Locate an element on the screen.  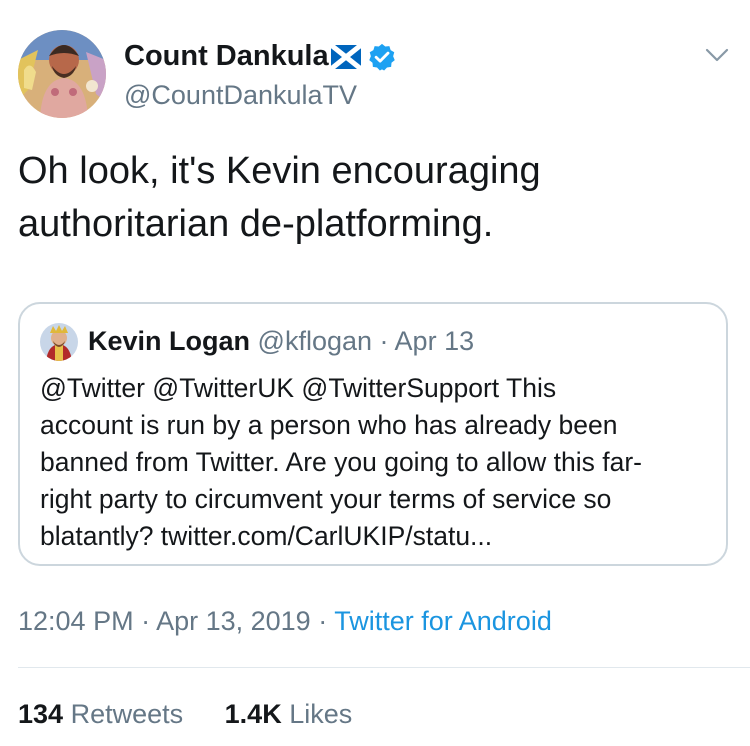
scotland-flag-icon is located at coordinates (346, 56).